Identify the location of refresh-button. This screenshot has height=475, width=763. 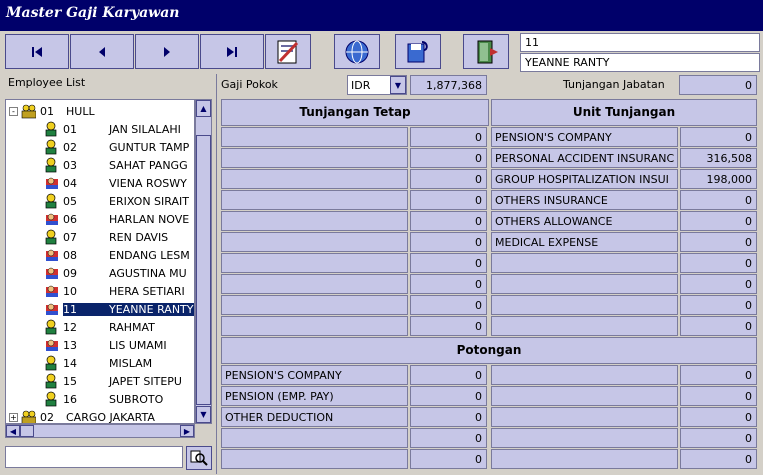
(357, 51).